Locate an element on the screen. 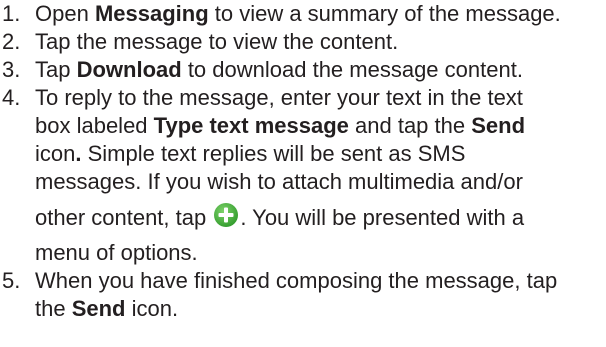  step-number: 1. is located at coordinates (11, 13).